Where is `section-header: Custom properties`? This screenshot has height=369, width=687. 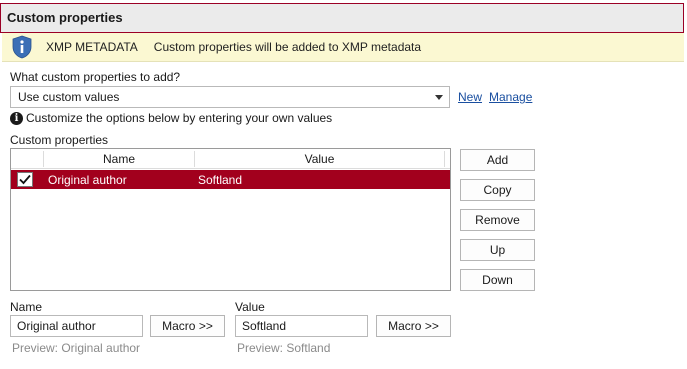 section-header: Custom properties is located at coordinates (342, 18).